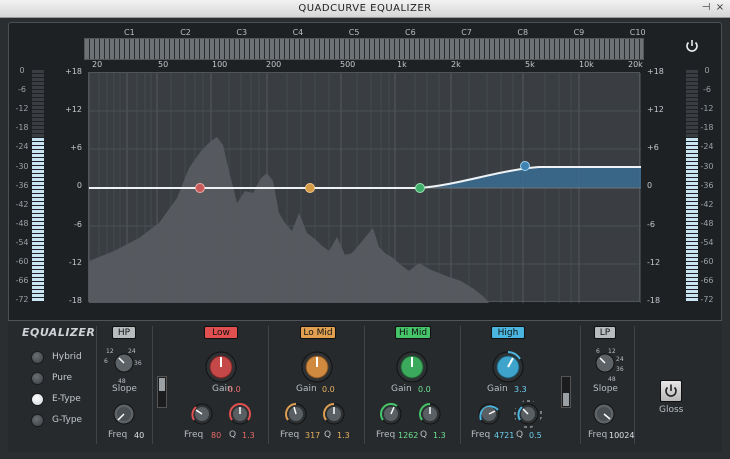 This screenshot has height=459, width=730. I want to click on power-icon, so click(671, 390).